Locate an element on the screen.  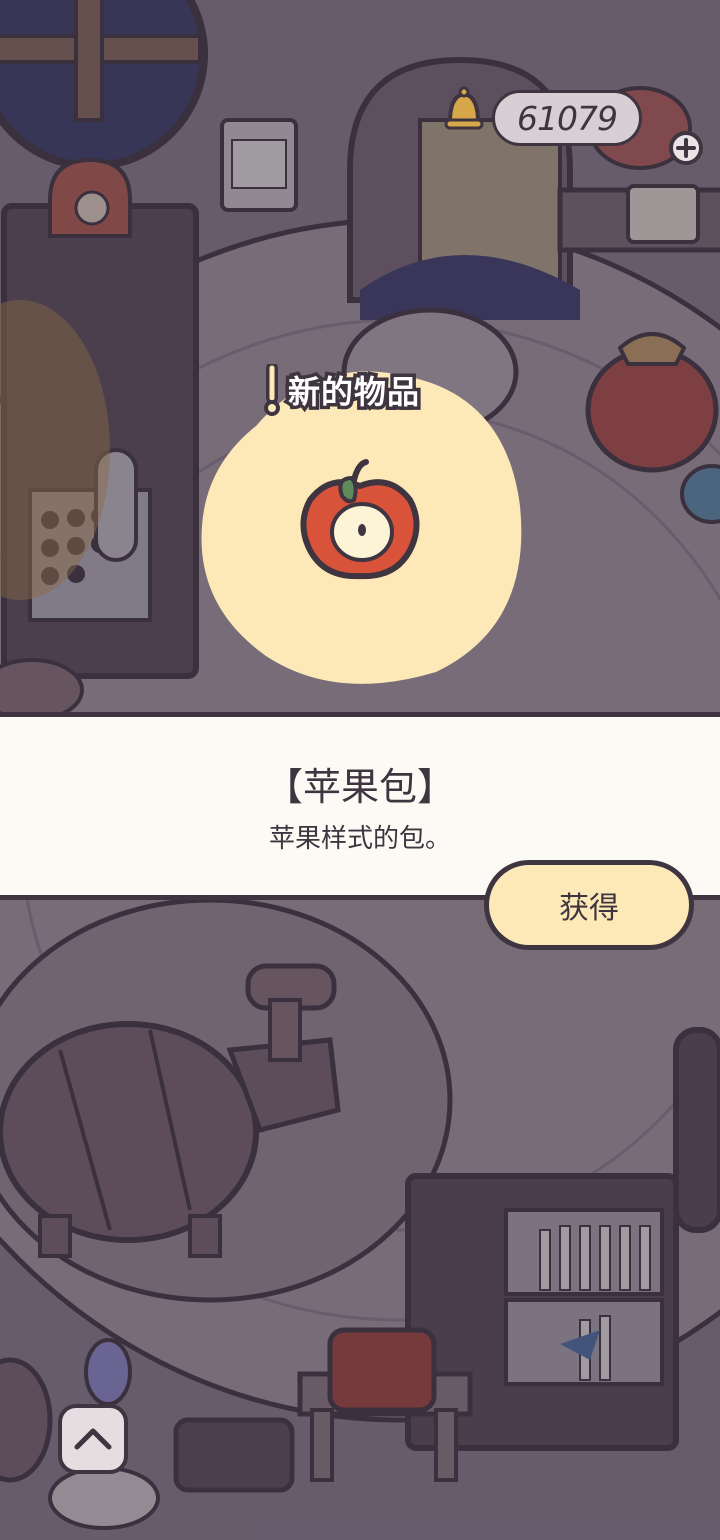
new-item-text: 新的物品 is located at coordinates (353, 392).